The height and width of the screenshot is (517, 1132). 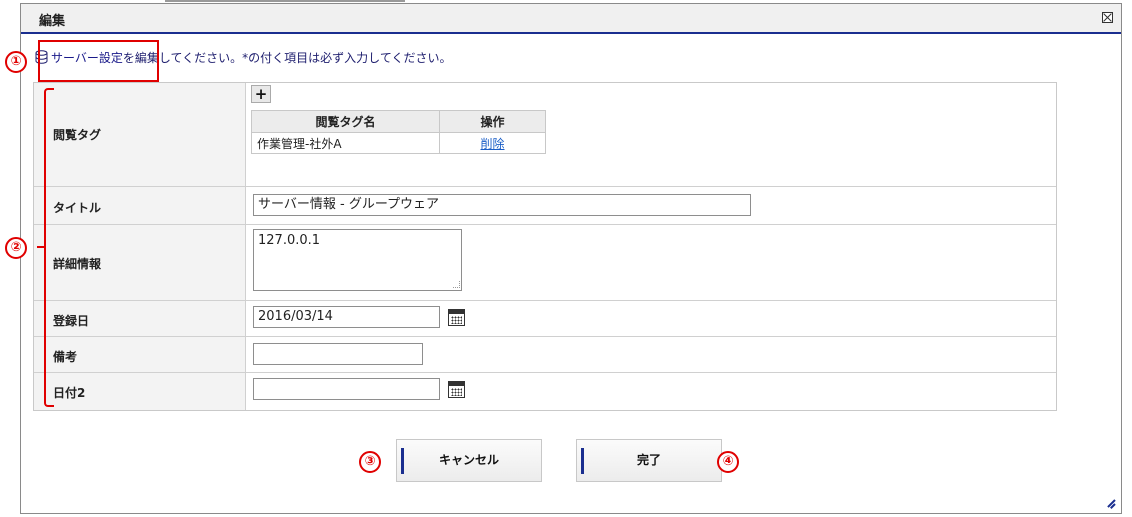 What do you see at coordinates (545, 355) in the screenshot?
I see `row-note: 備考` at bounding box center [545, 355].